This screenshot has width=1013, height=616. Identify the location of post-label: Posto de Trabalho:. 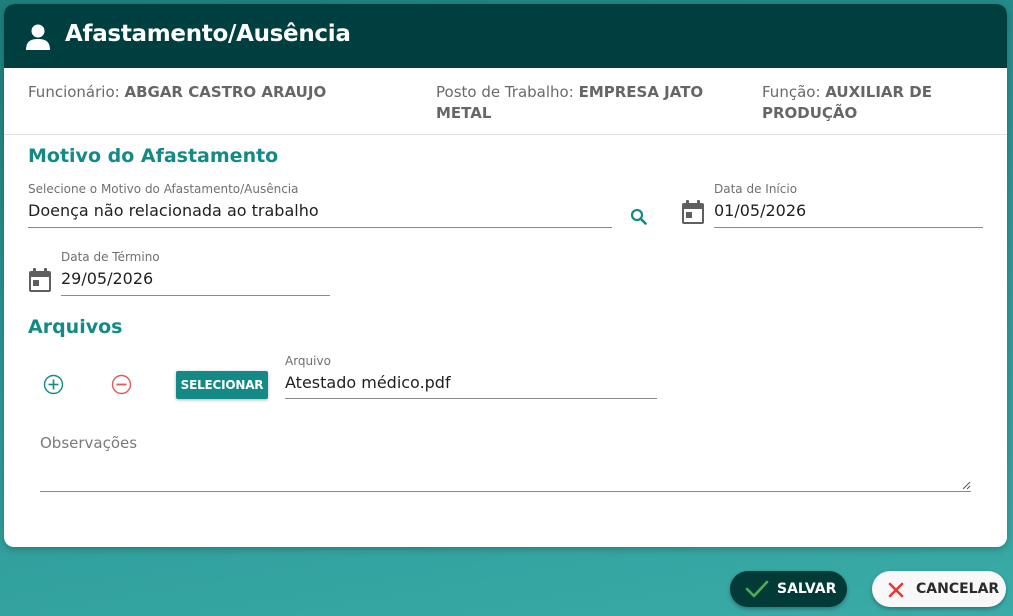
(505, 92).